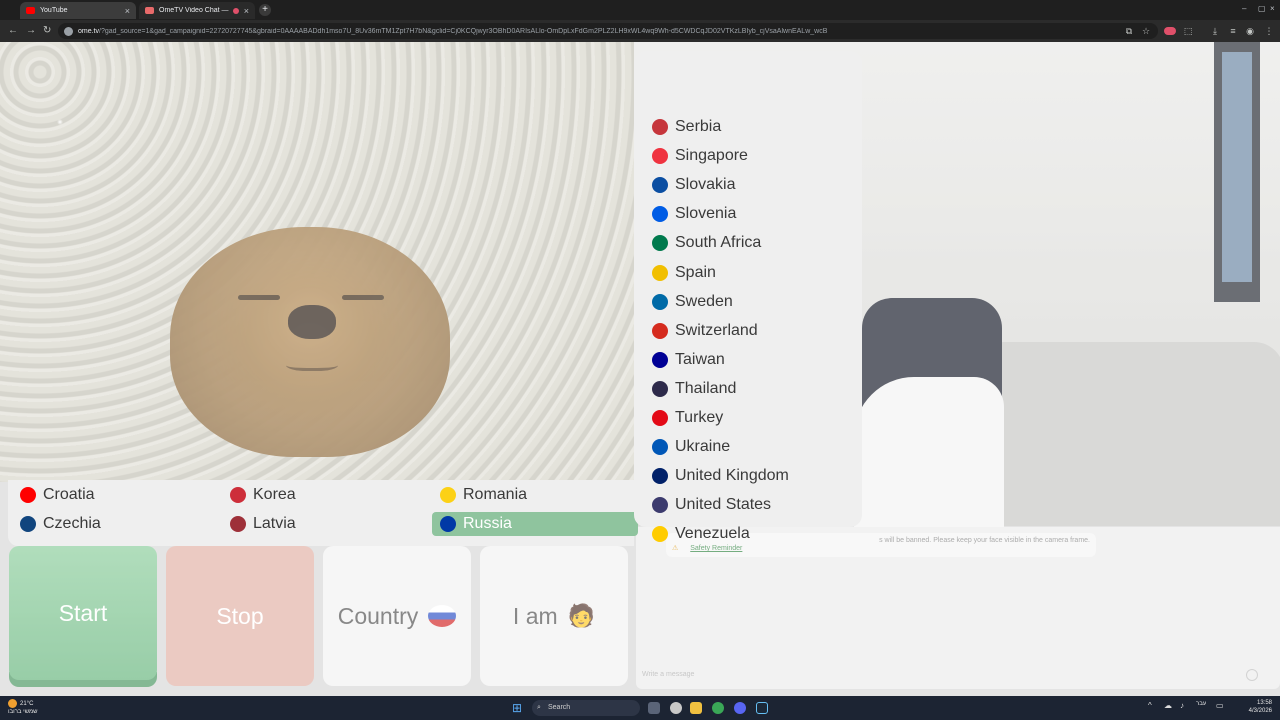  Describe the element at coordinates (748, 331) in the screenshot. I see `country-option: Switzerland` at that location.